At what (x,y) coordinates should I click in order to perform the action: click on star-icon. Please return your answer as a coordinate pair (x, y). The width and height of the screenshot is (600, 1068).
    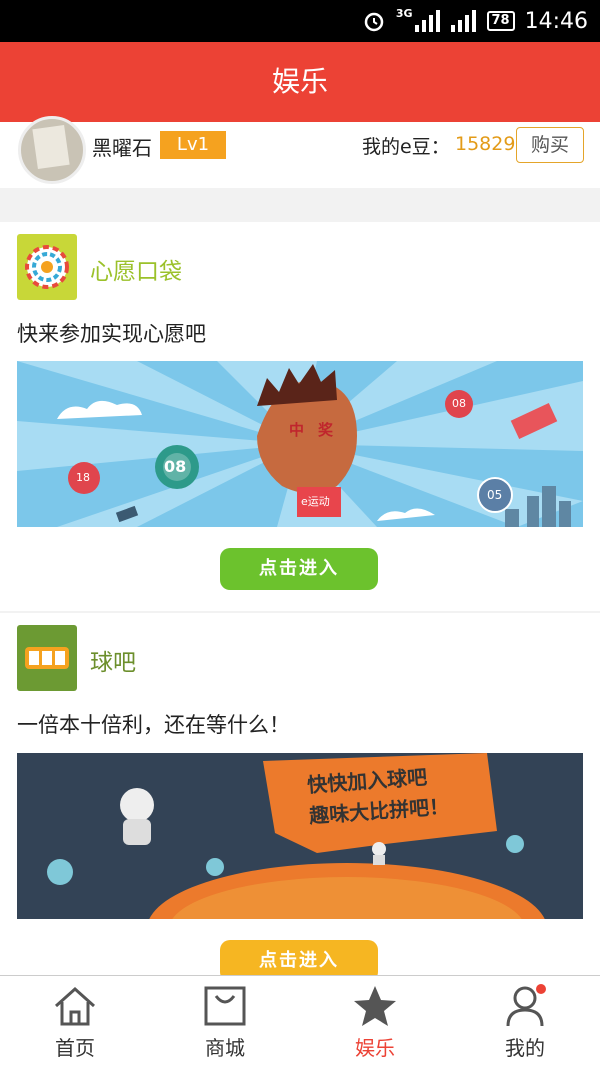
    Looking at the image, I should click on (375, 1006).